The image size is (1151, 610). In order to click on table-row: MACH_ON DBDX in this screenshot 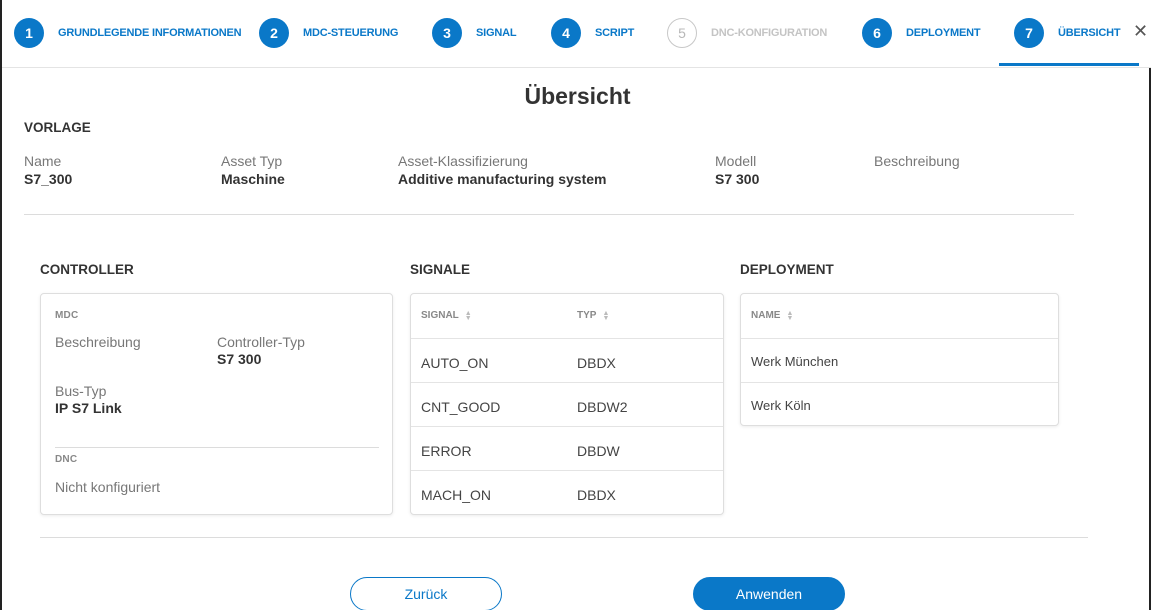, I will do `click(567, 492)`.